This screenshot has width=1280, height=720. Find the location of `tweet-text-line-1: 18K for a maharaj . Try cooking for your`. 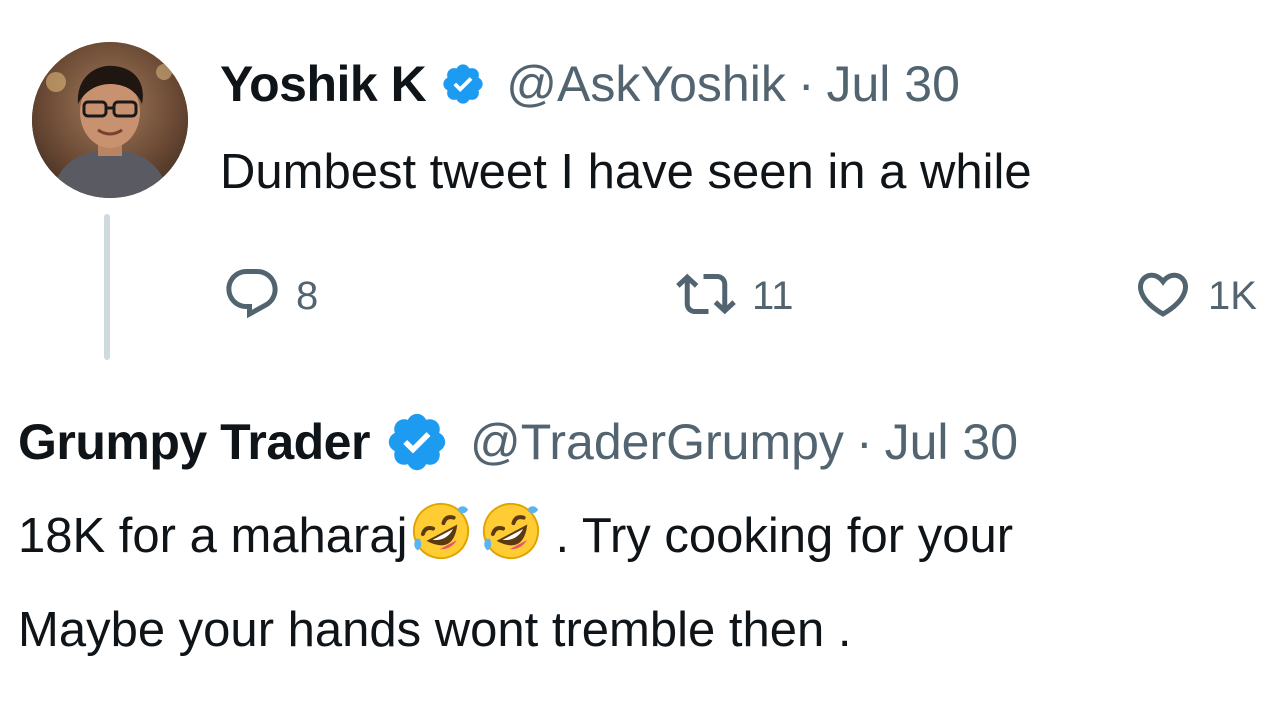

tweet-text-line-1: 18K for a maharaj . Try cooking for your is located at coordinates (515, 541).